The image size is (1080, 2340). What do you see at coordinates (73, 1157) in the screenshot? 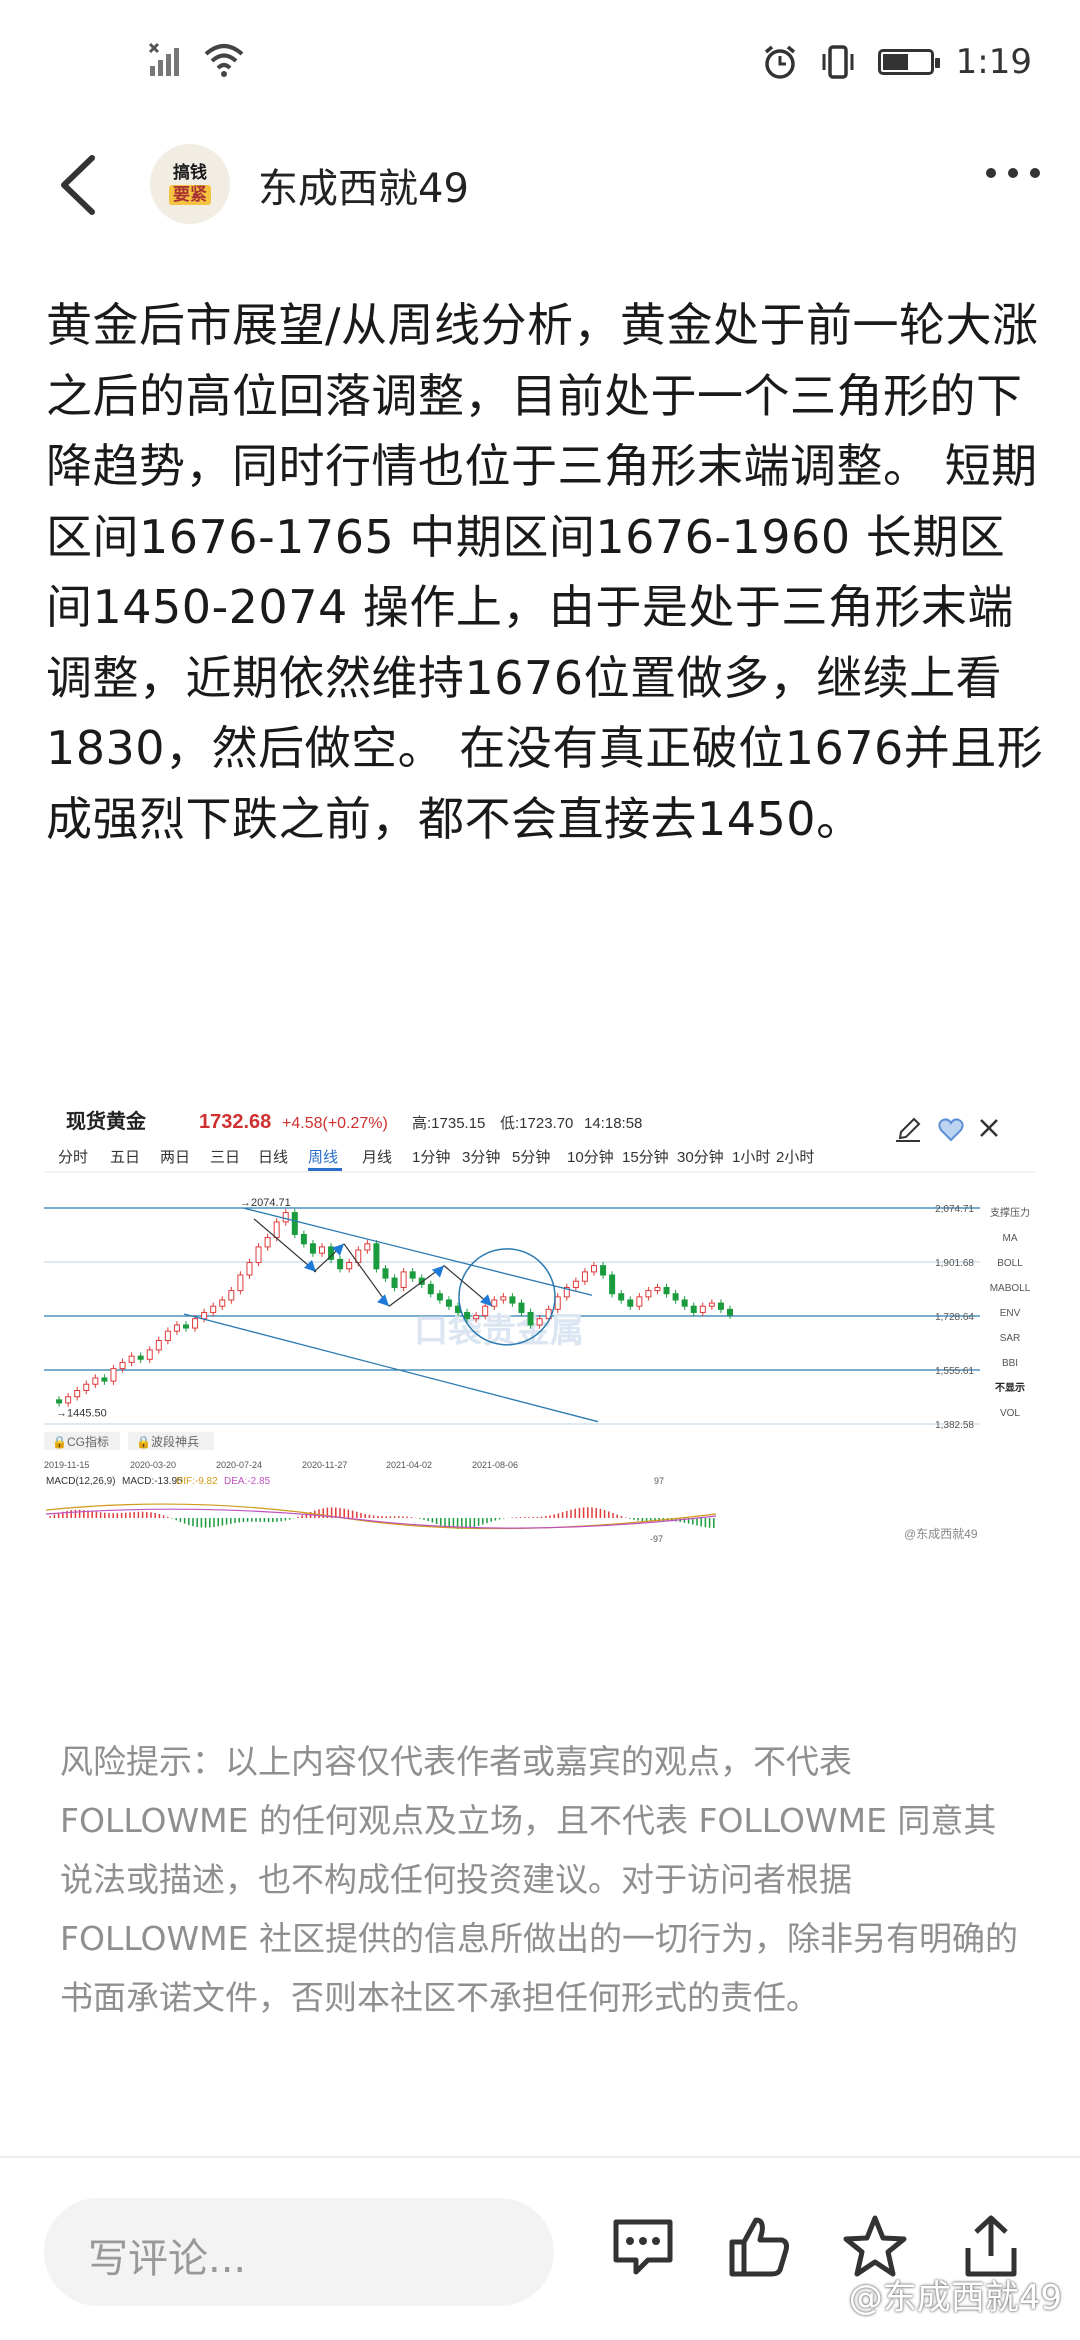
I see `tab-0: 分时` at bounding box center [73, 1157].